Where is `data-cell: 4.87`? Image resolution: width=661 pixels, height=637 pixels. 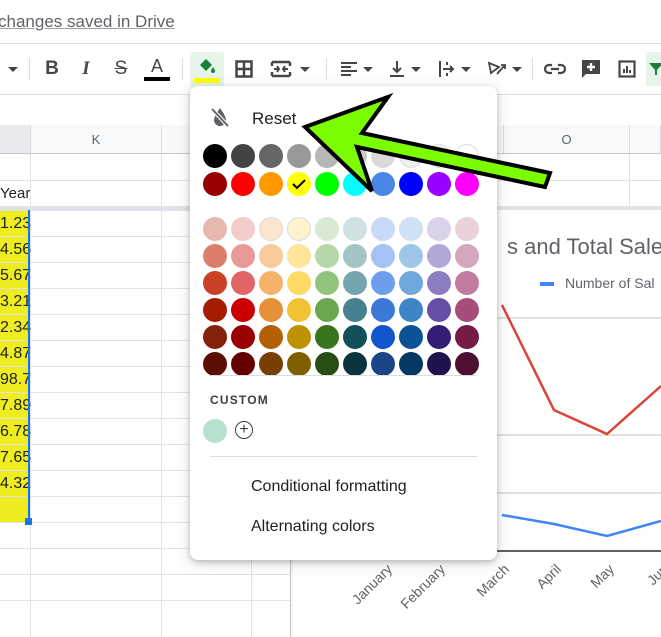 data-cell: 4.87 is located at coordinates (15, 354).